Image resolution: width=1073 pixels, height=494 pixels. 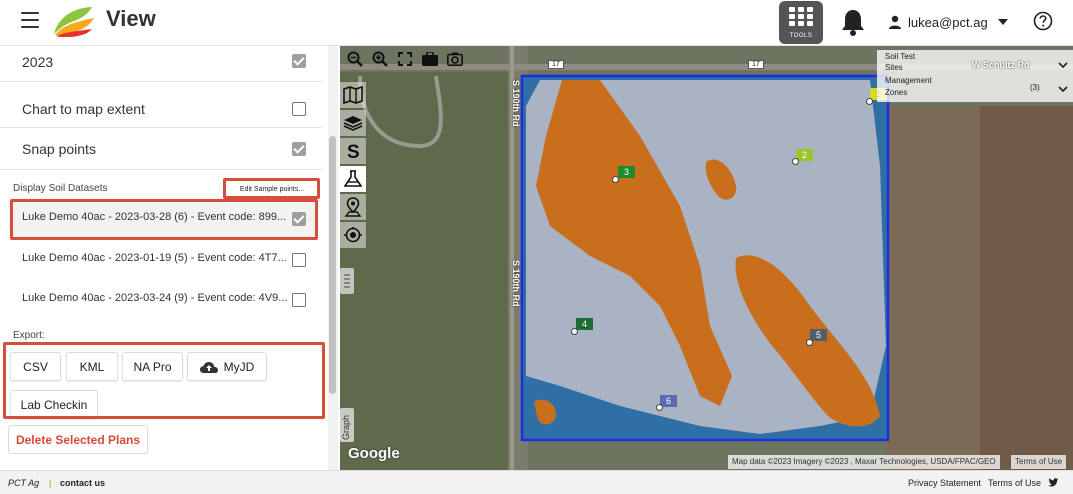 What do you see at coordinates (38, 62) in the screenshot?
I see `year-label: 2023` at bounding box center [38, 62].